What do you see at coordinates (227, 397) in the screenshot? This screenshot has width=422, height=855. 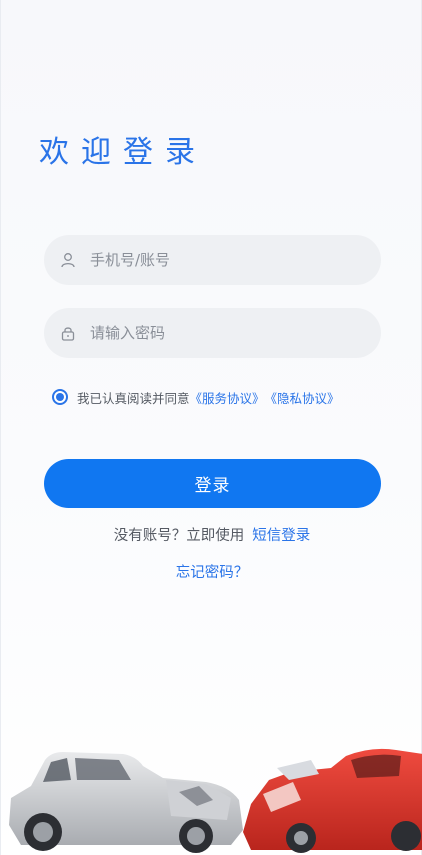 I see `service-agreement-link: 《服务协议》` at bounding box center [227, 397].